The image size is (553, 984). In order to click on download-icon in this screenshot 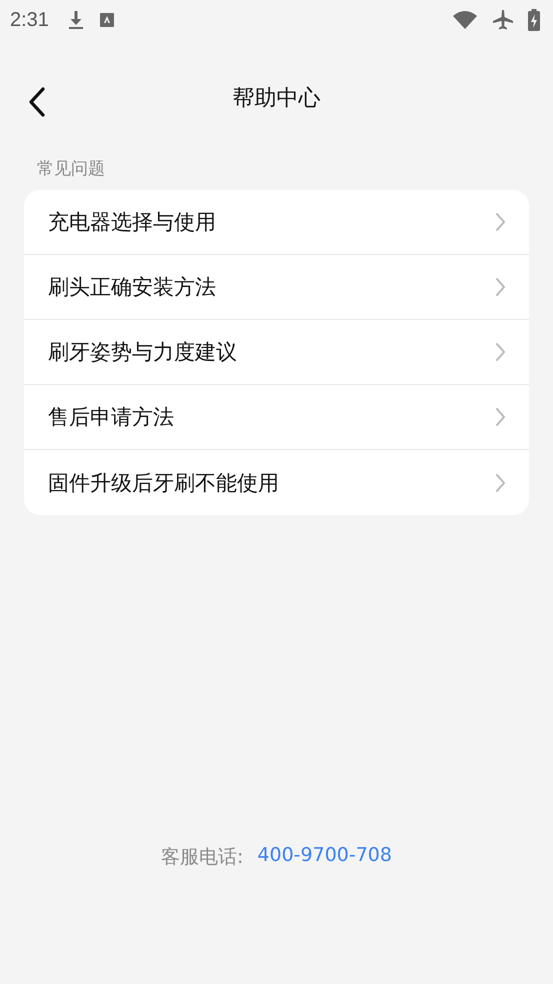, I will do `click(75, 20)`.